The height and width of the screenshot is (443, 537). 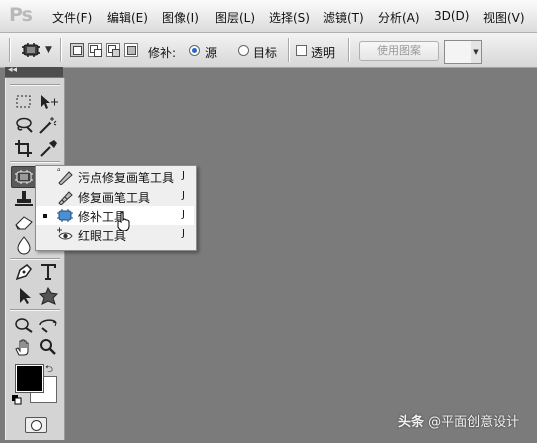 I want to click on transparent-label: 透明, so click(x=323, y=52).